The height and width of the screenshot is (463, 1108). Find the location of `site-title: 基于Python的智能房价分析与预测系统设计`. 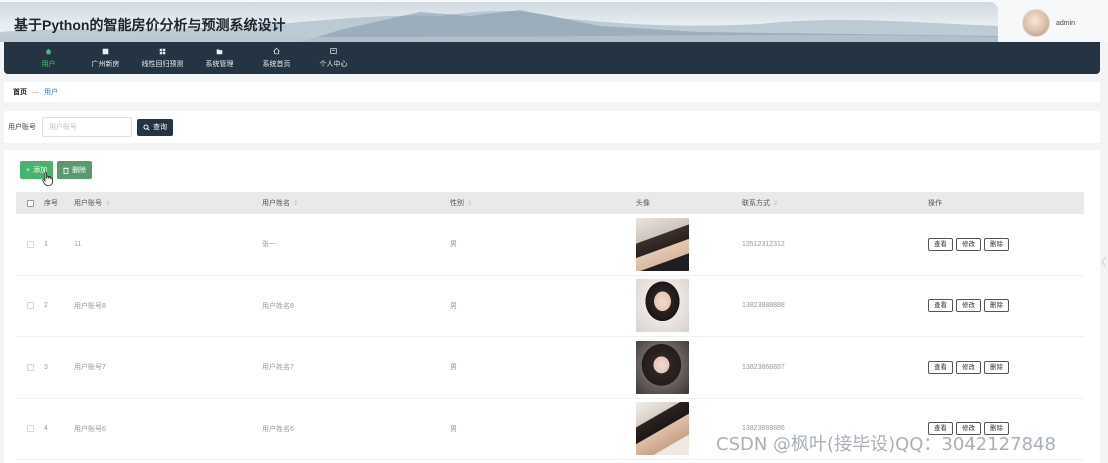

site-title: 基于Python的智能房价分析与预测系统设计 is located at coordinates (150, 25).